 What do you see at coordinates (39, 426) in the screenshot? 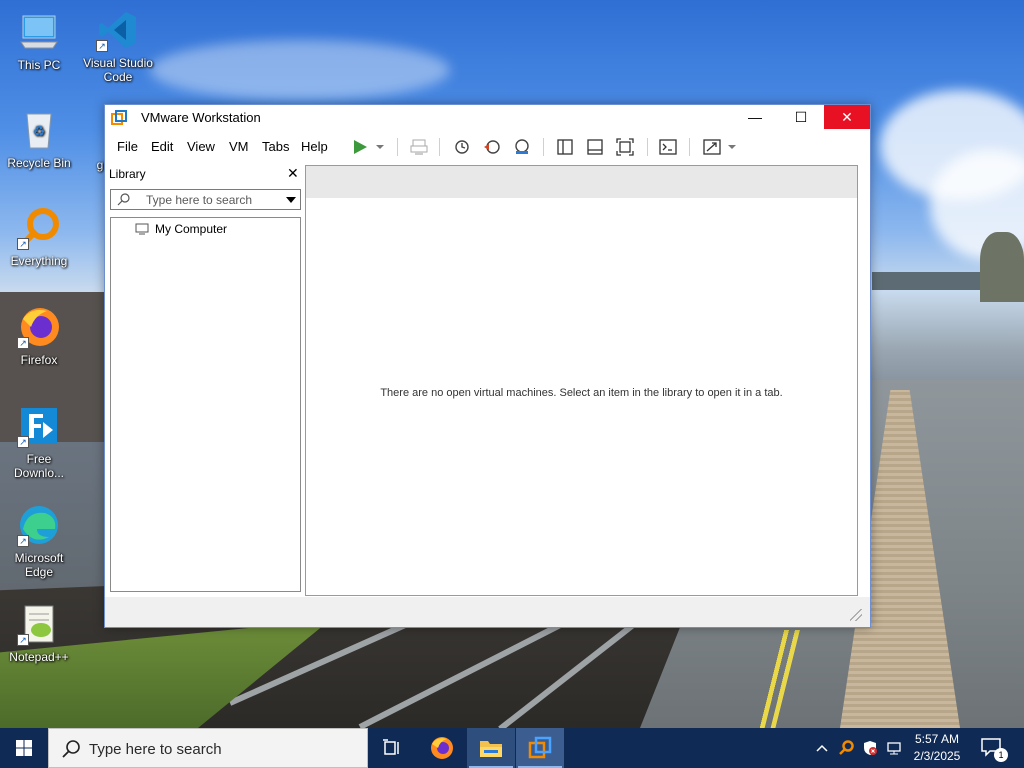
I see `free-download-manager-icon: ↗` at bounding box center [39, 426].